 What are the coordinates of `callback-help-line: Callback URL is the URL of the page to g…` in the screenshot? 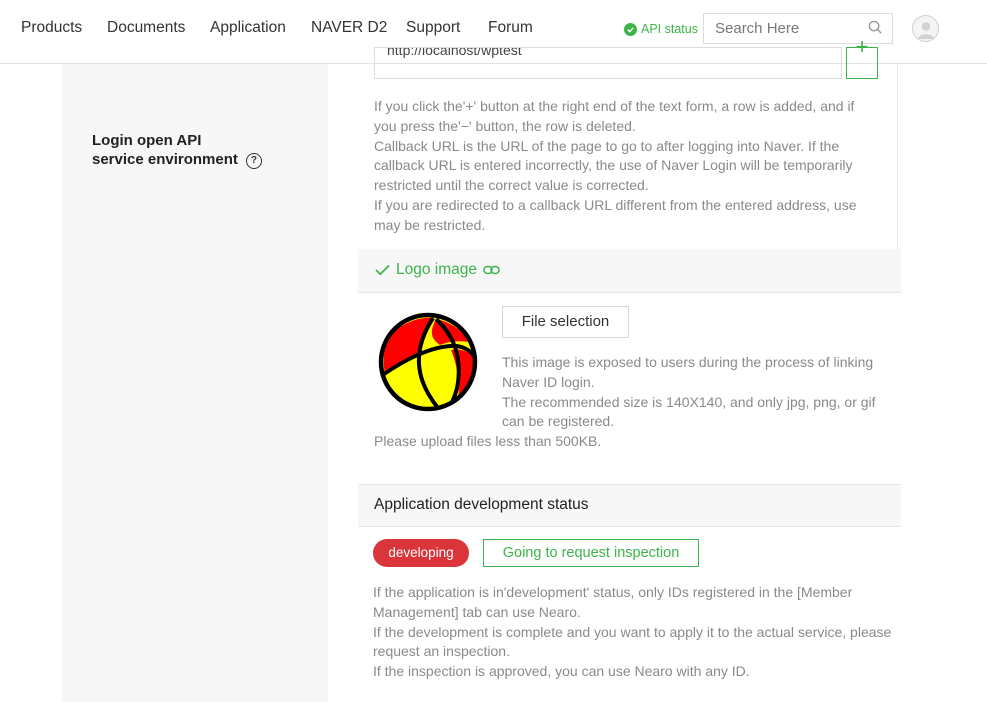 It's located at (613, 165).